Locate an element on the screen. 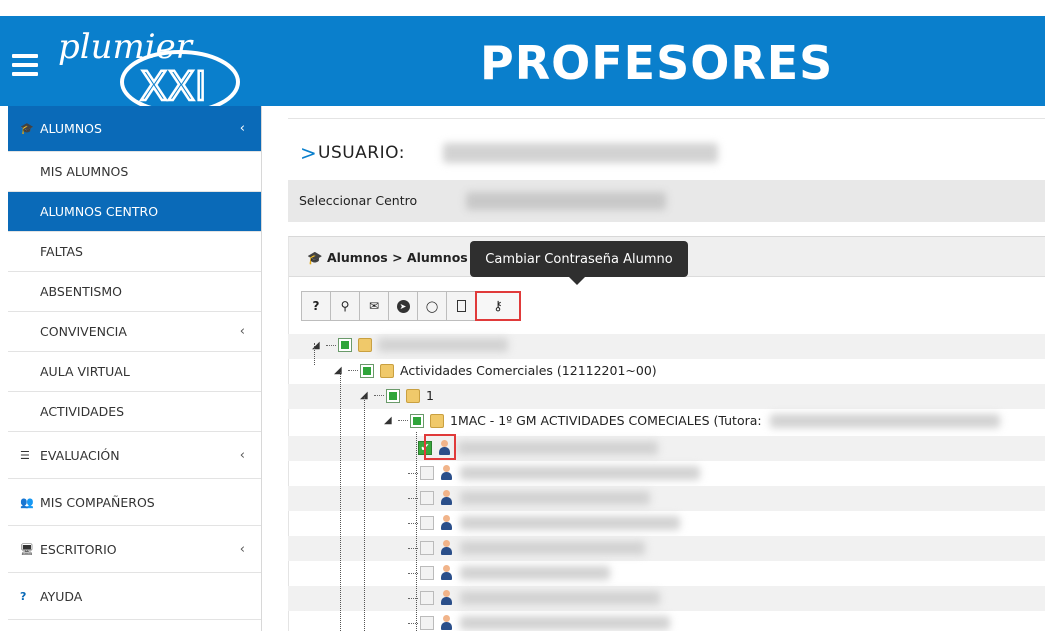  sidebar-item-label: ESCRITORIO is located at coordinates (78, 549).